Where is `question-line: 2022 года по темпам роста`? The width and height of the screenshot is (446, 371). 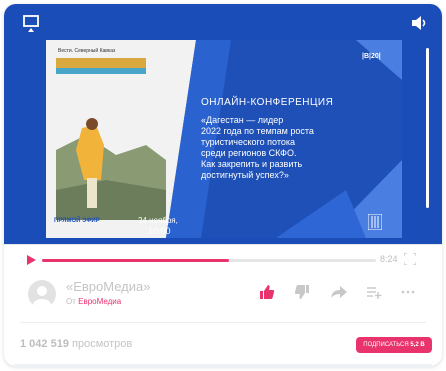
question-line: 2022 года по темпам роста is located at coordinates (257, 131).